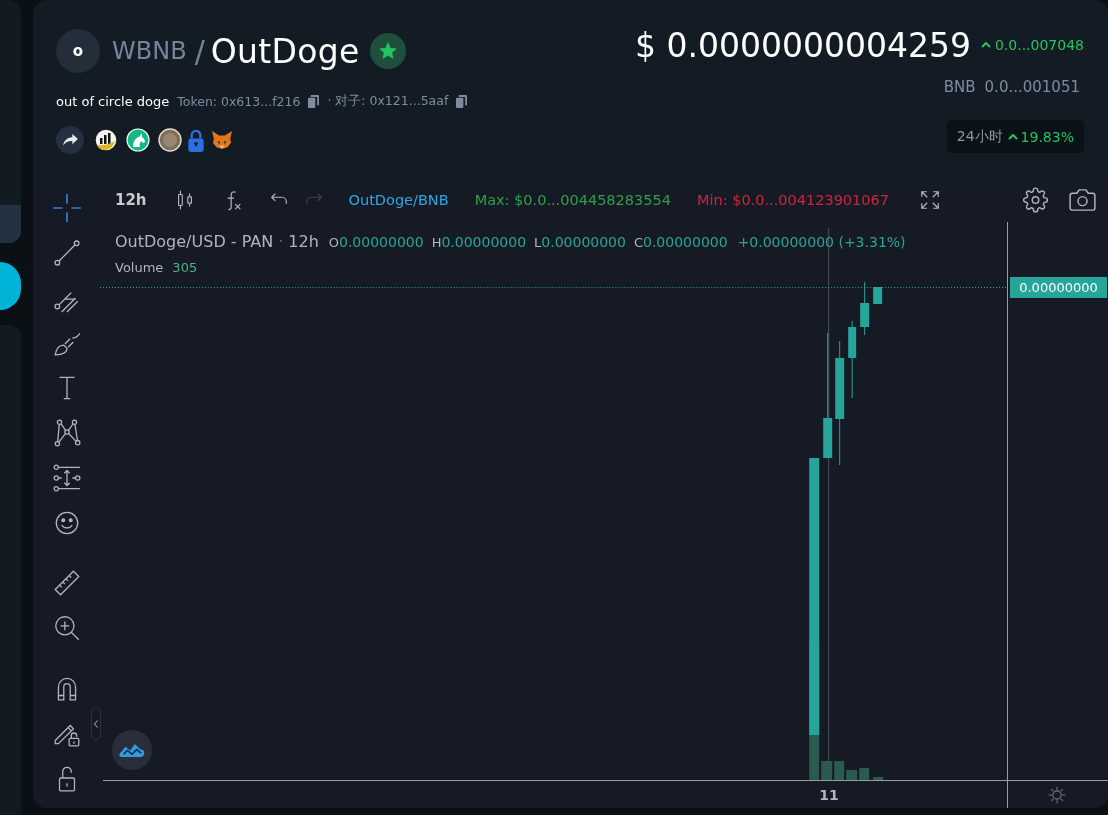 Image resolution: width=1108 pixels, height=815 pixels. What do you see at coordinates (138, 140) in the screenshot?
I see `unicorn-coin-icon` at bounding box center [138, 140].